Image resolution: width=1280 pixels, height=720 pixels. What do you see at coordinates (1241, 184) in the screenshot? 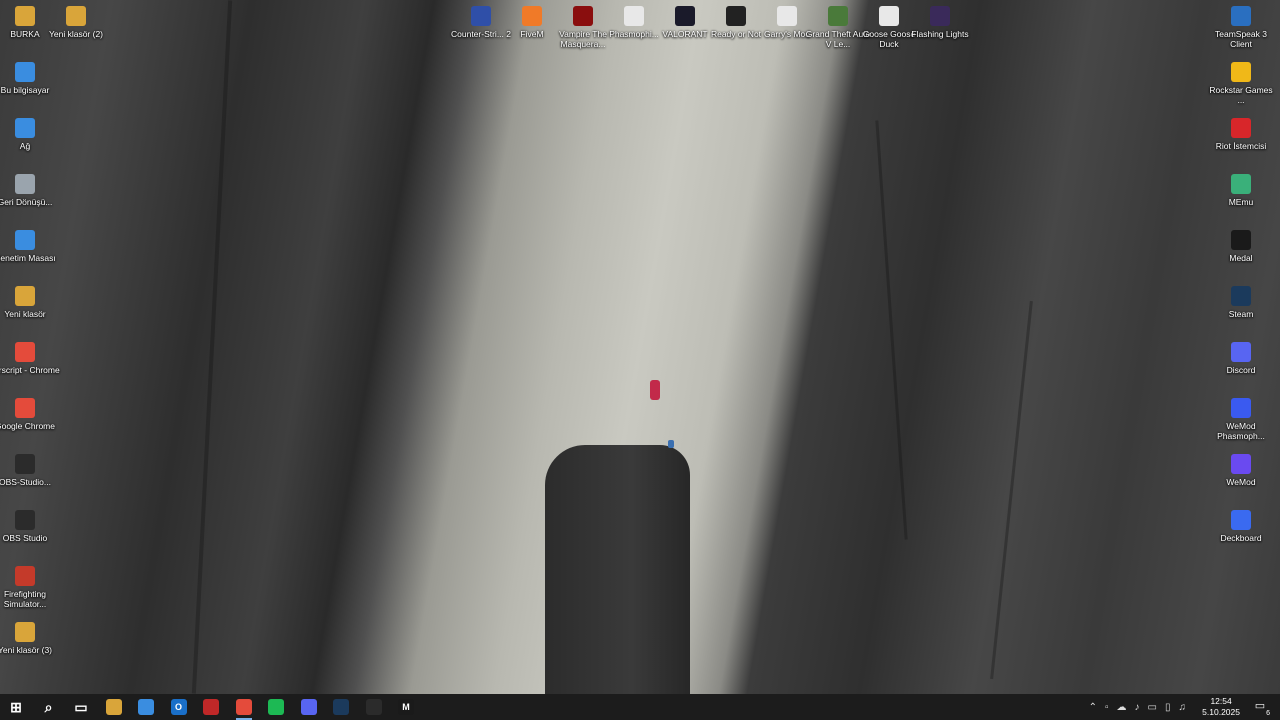
I see `memu-icon` at bounding box center [1241, 184].